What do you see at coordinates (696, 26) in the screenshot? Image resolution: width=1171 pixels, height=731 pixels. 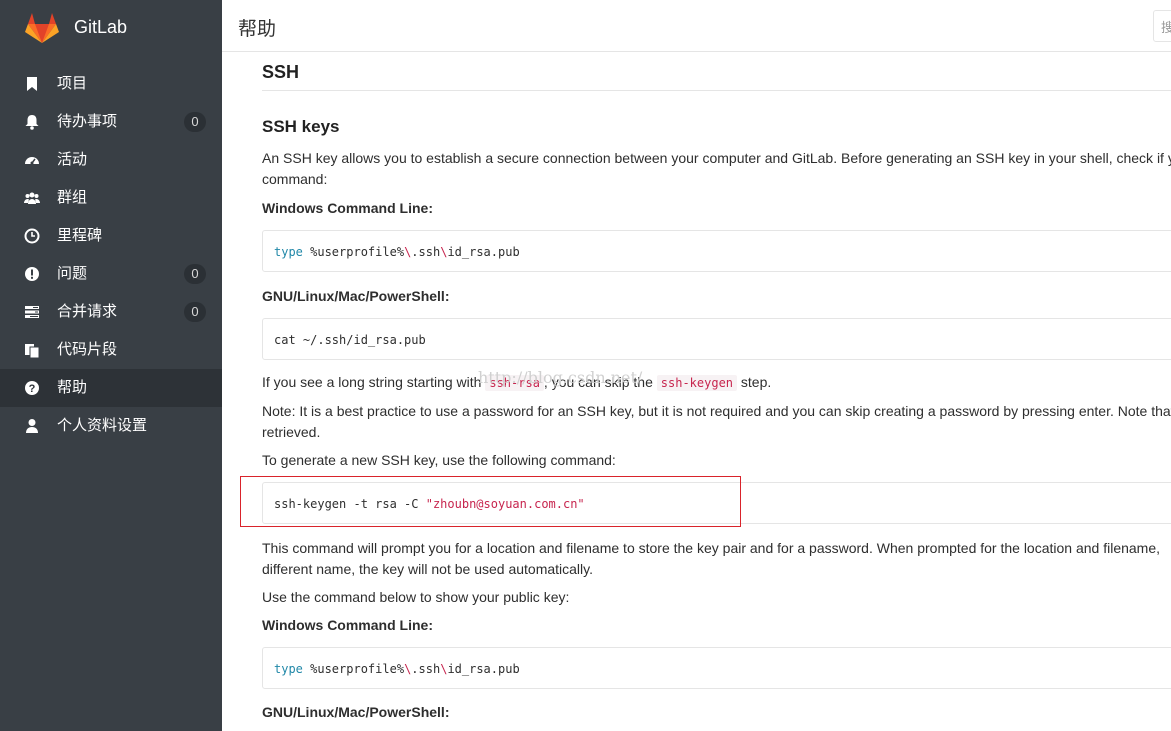 I see `header-bar: 帮助 搜` at bounding box center [696, 26].